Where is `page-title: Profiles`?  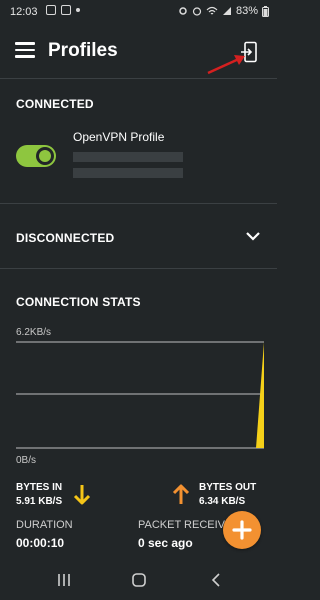 page-title: Profiles is located at coordinates (83, 50).